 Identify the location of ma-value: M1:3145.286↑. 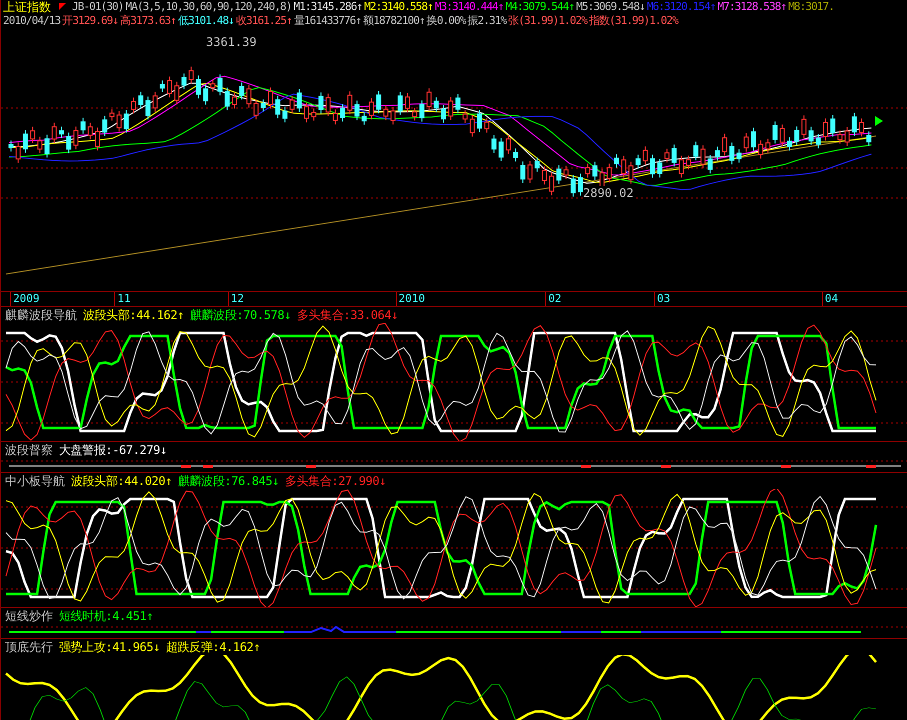
(327, 7).